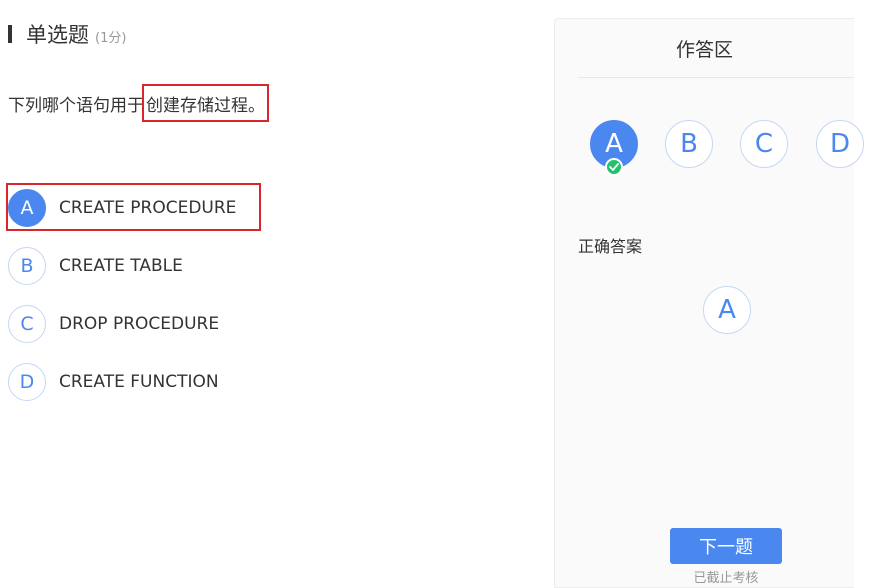  What do you see at coordinates (139, 324) in the screenshot?
I see `option-text: DROP PROCEDURE` at bounding box center [139, 324].